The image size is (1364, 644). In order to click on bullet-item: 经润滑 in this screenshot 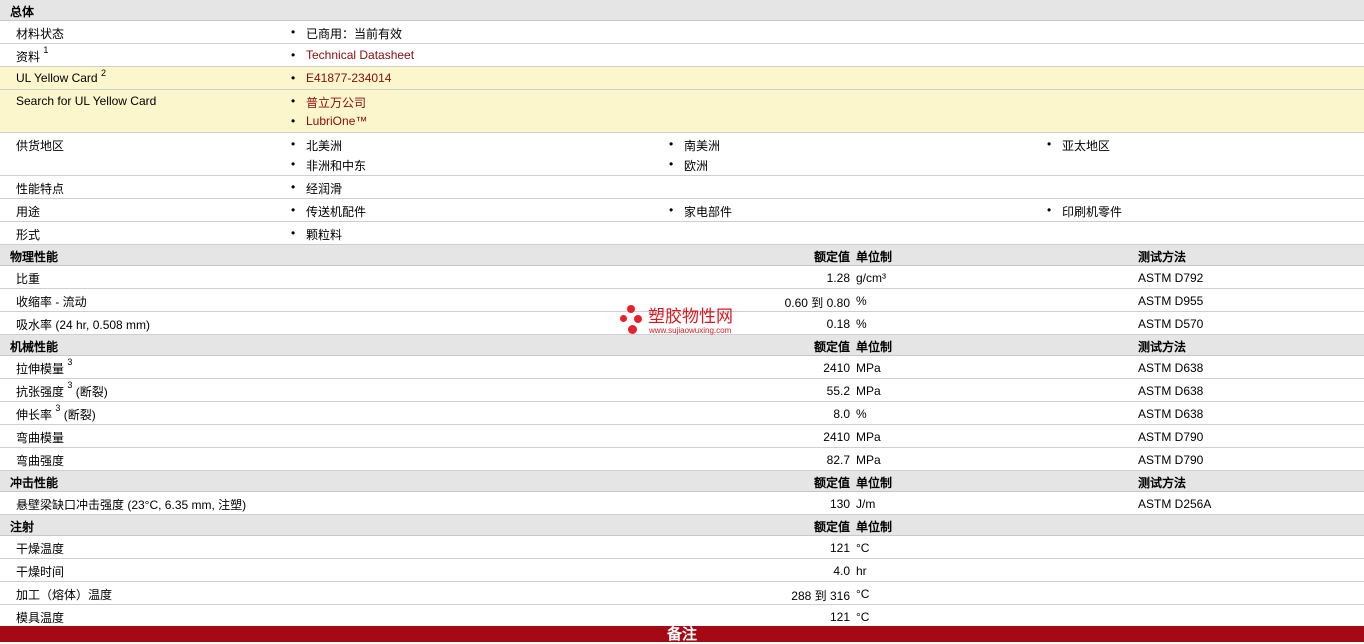, I will do `click(316, 188)`.